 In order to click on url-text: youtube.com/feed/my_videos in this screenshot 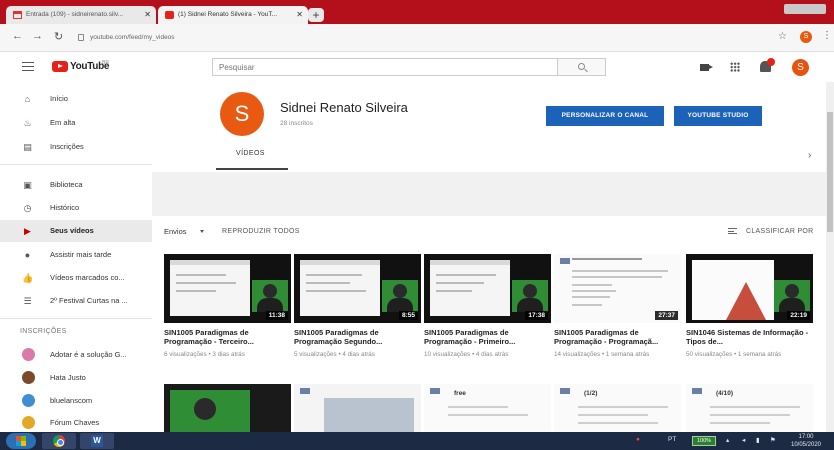, I will do `click(132, 37)`.